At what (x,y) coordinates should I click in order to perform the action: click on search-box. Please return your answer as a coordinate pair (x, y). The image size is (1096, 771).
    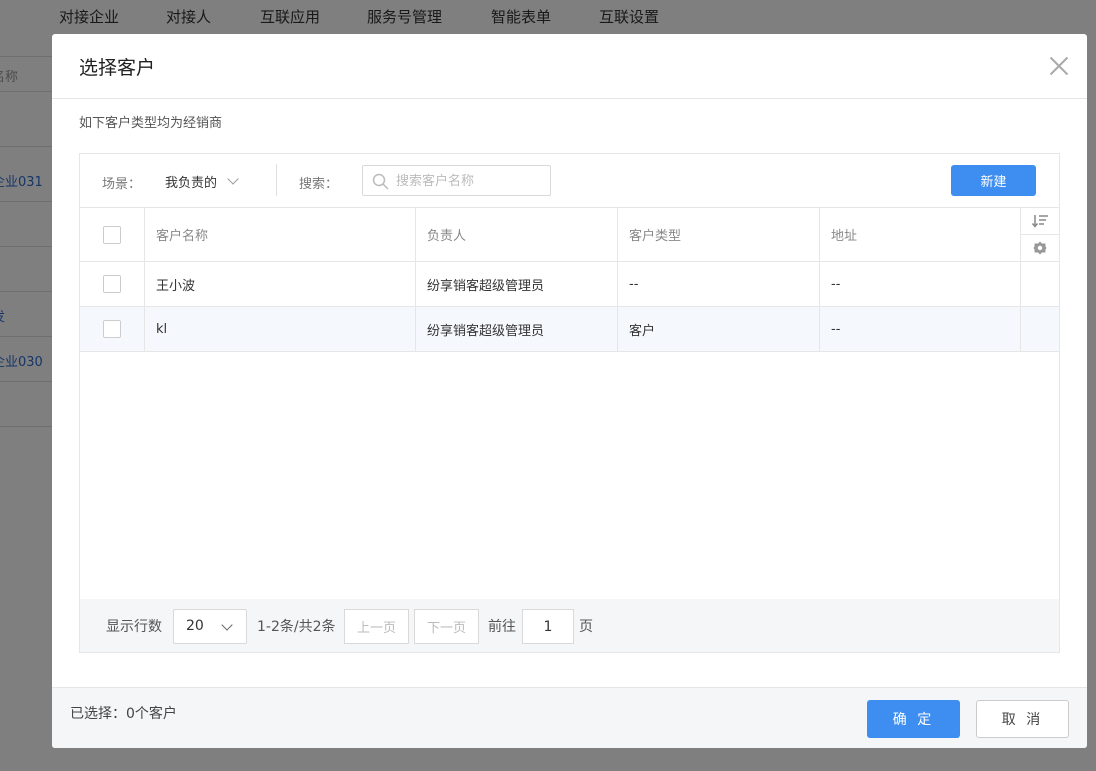
    Looking at the image, I should click on (456, 180).